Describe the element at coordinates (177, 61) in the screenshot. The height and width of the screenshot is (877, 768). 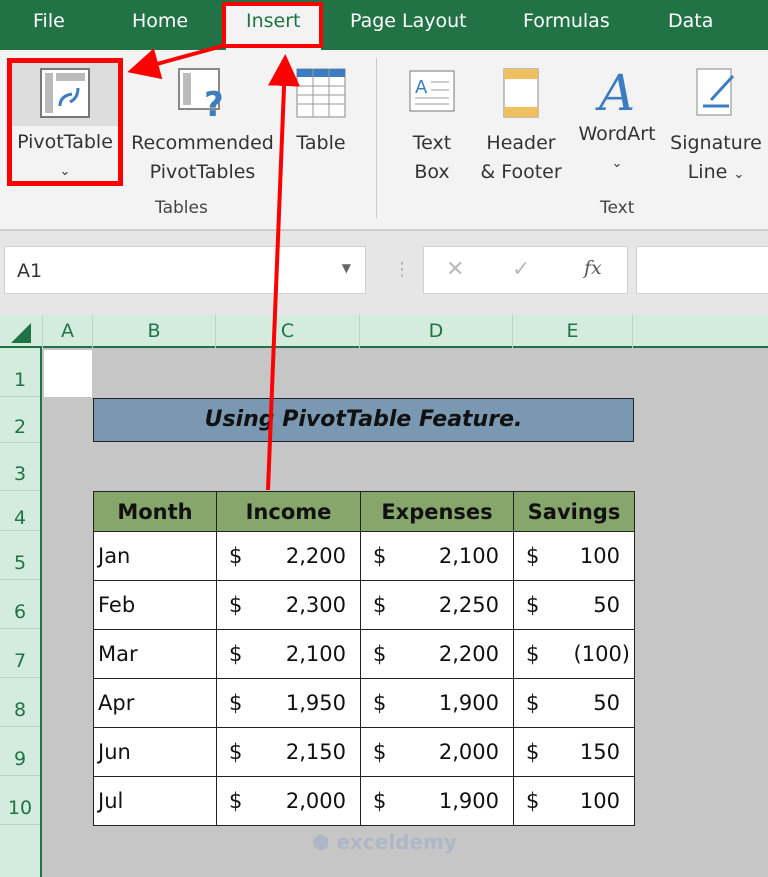
I see `arrow-to-pivottable` at that location.